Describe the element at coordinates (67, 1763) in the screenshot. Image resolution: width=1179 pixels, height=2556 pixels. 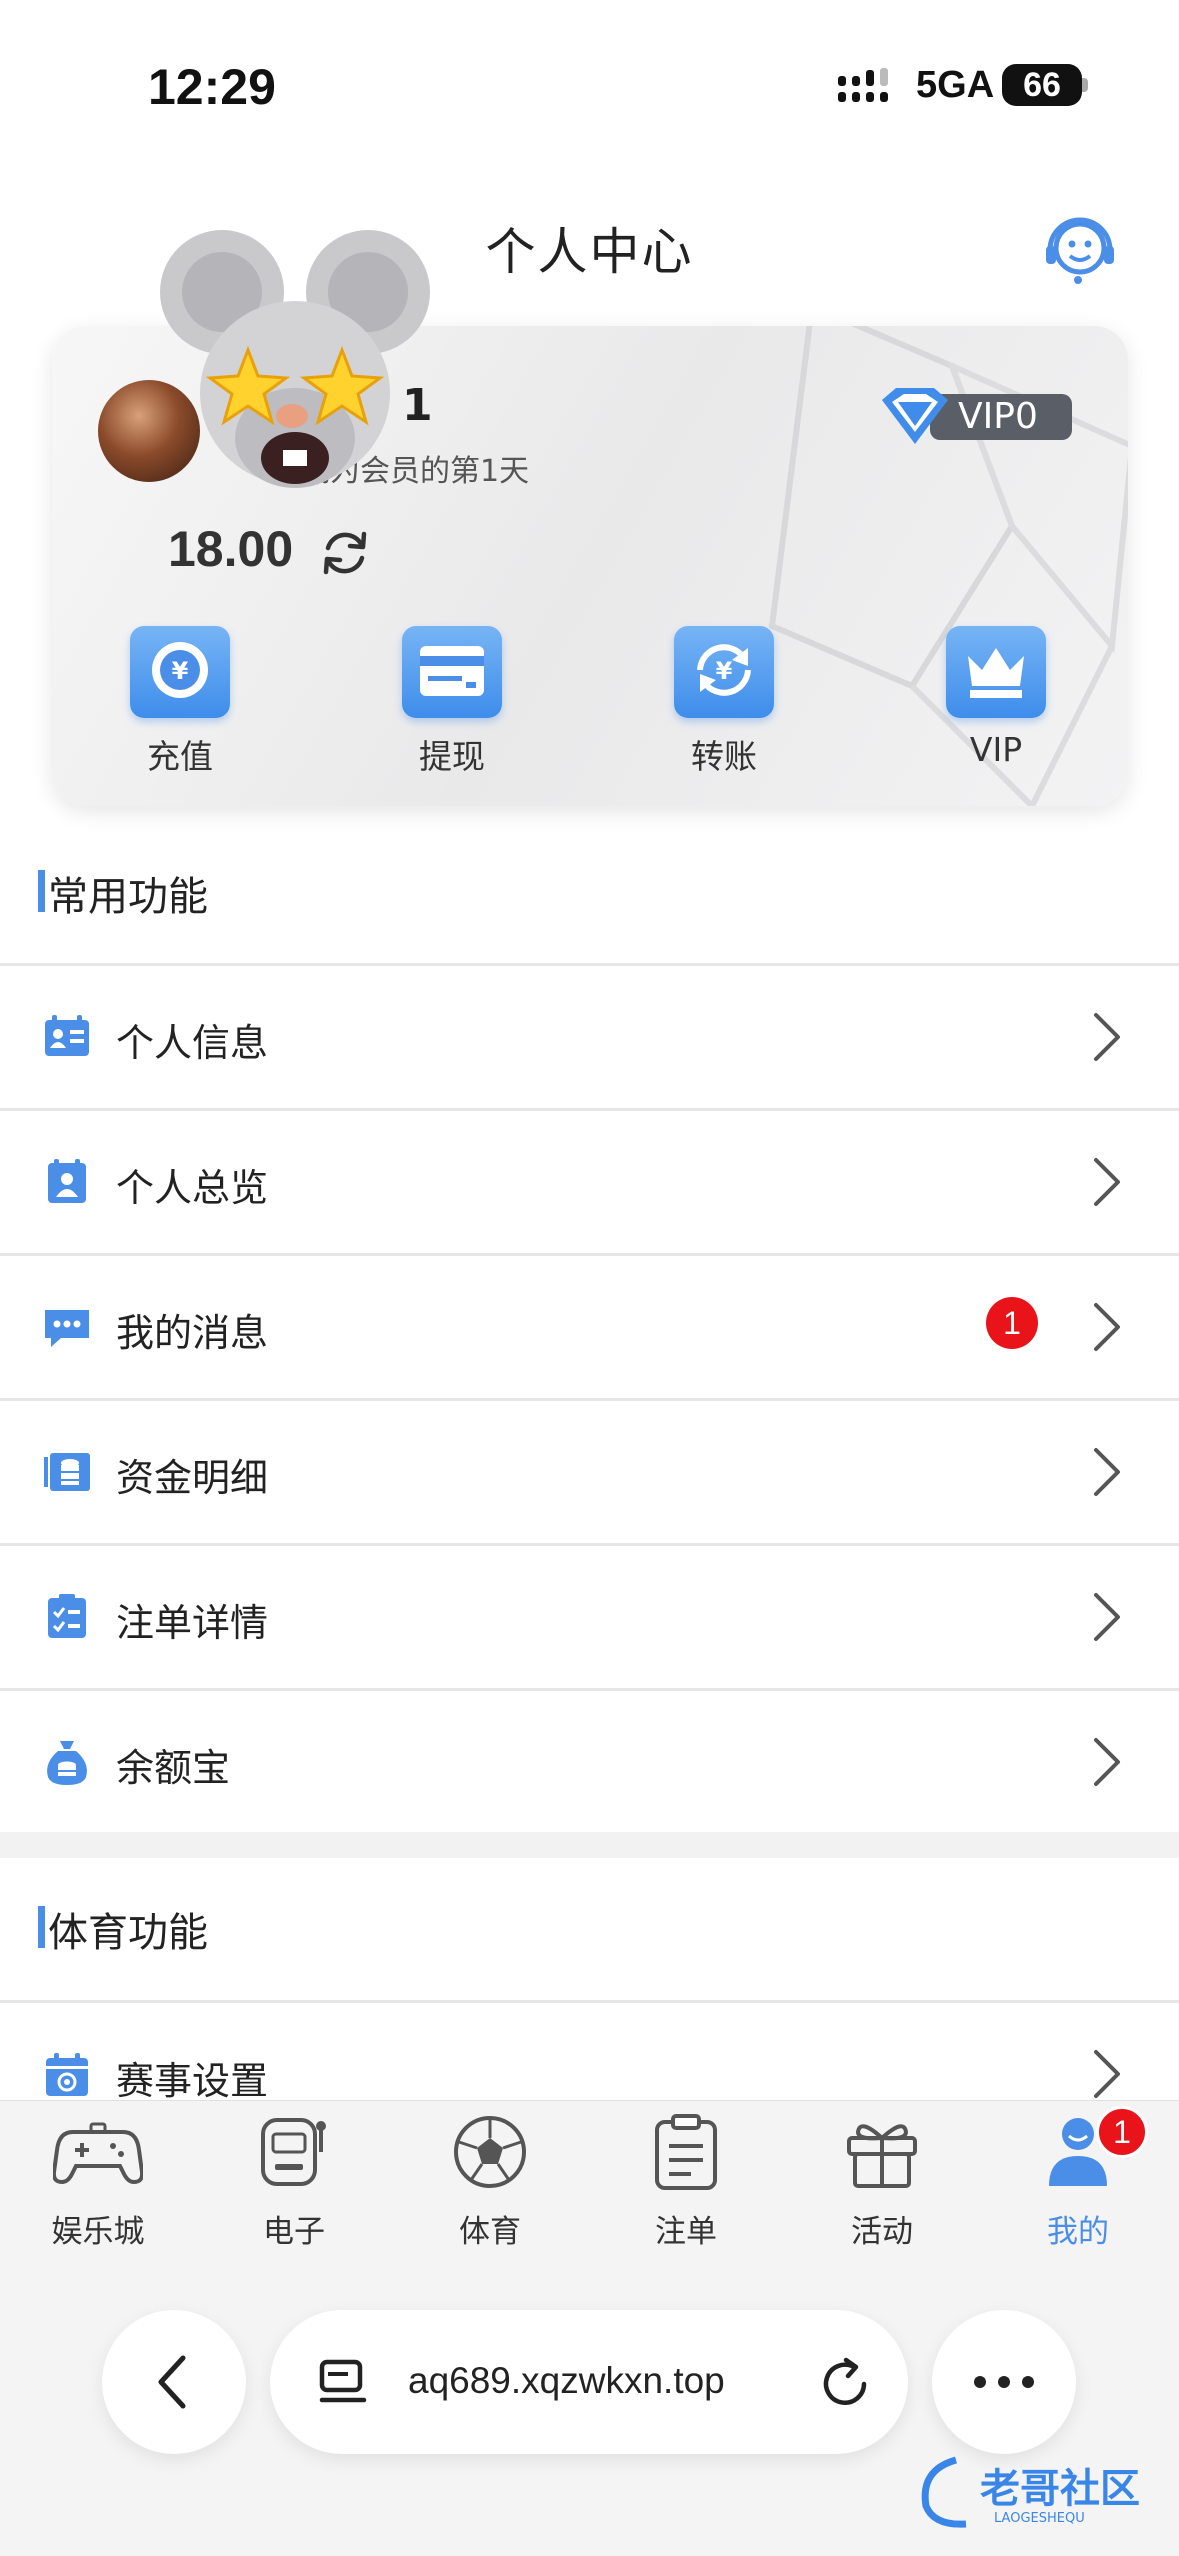
I see `money-bag-icon` at that location.